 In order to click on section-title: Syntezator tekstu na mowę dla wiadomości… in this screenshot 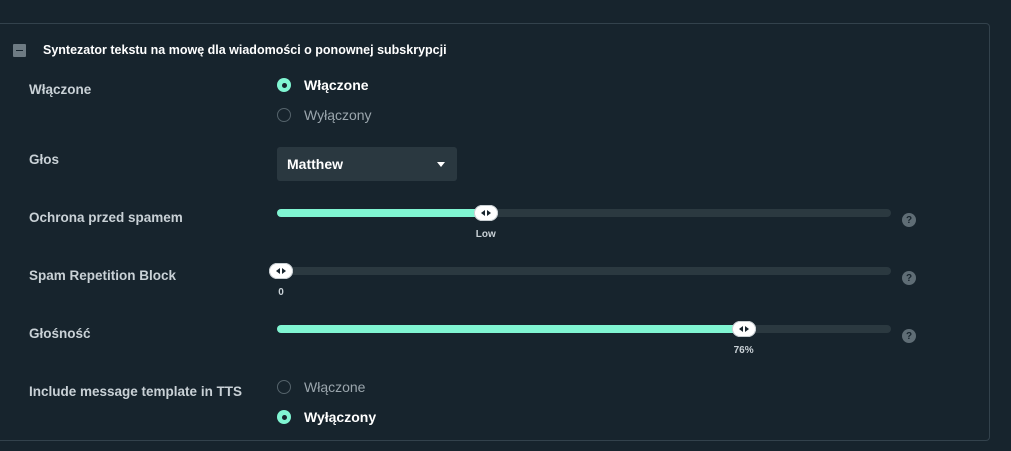, I will do `click(245, 50)`.